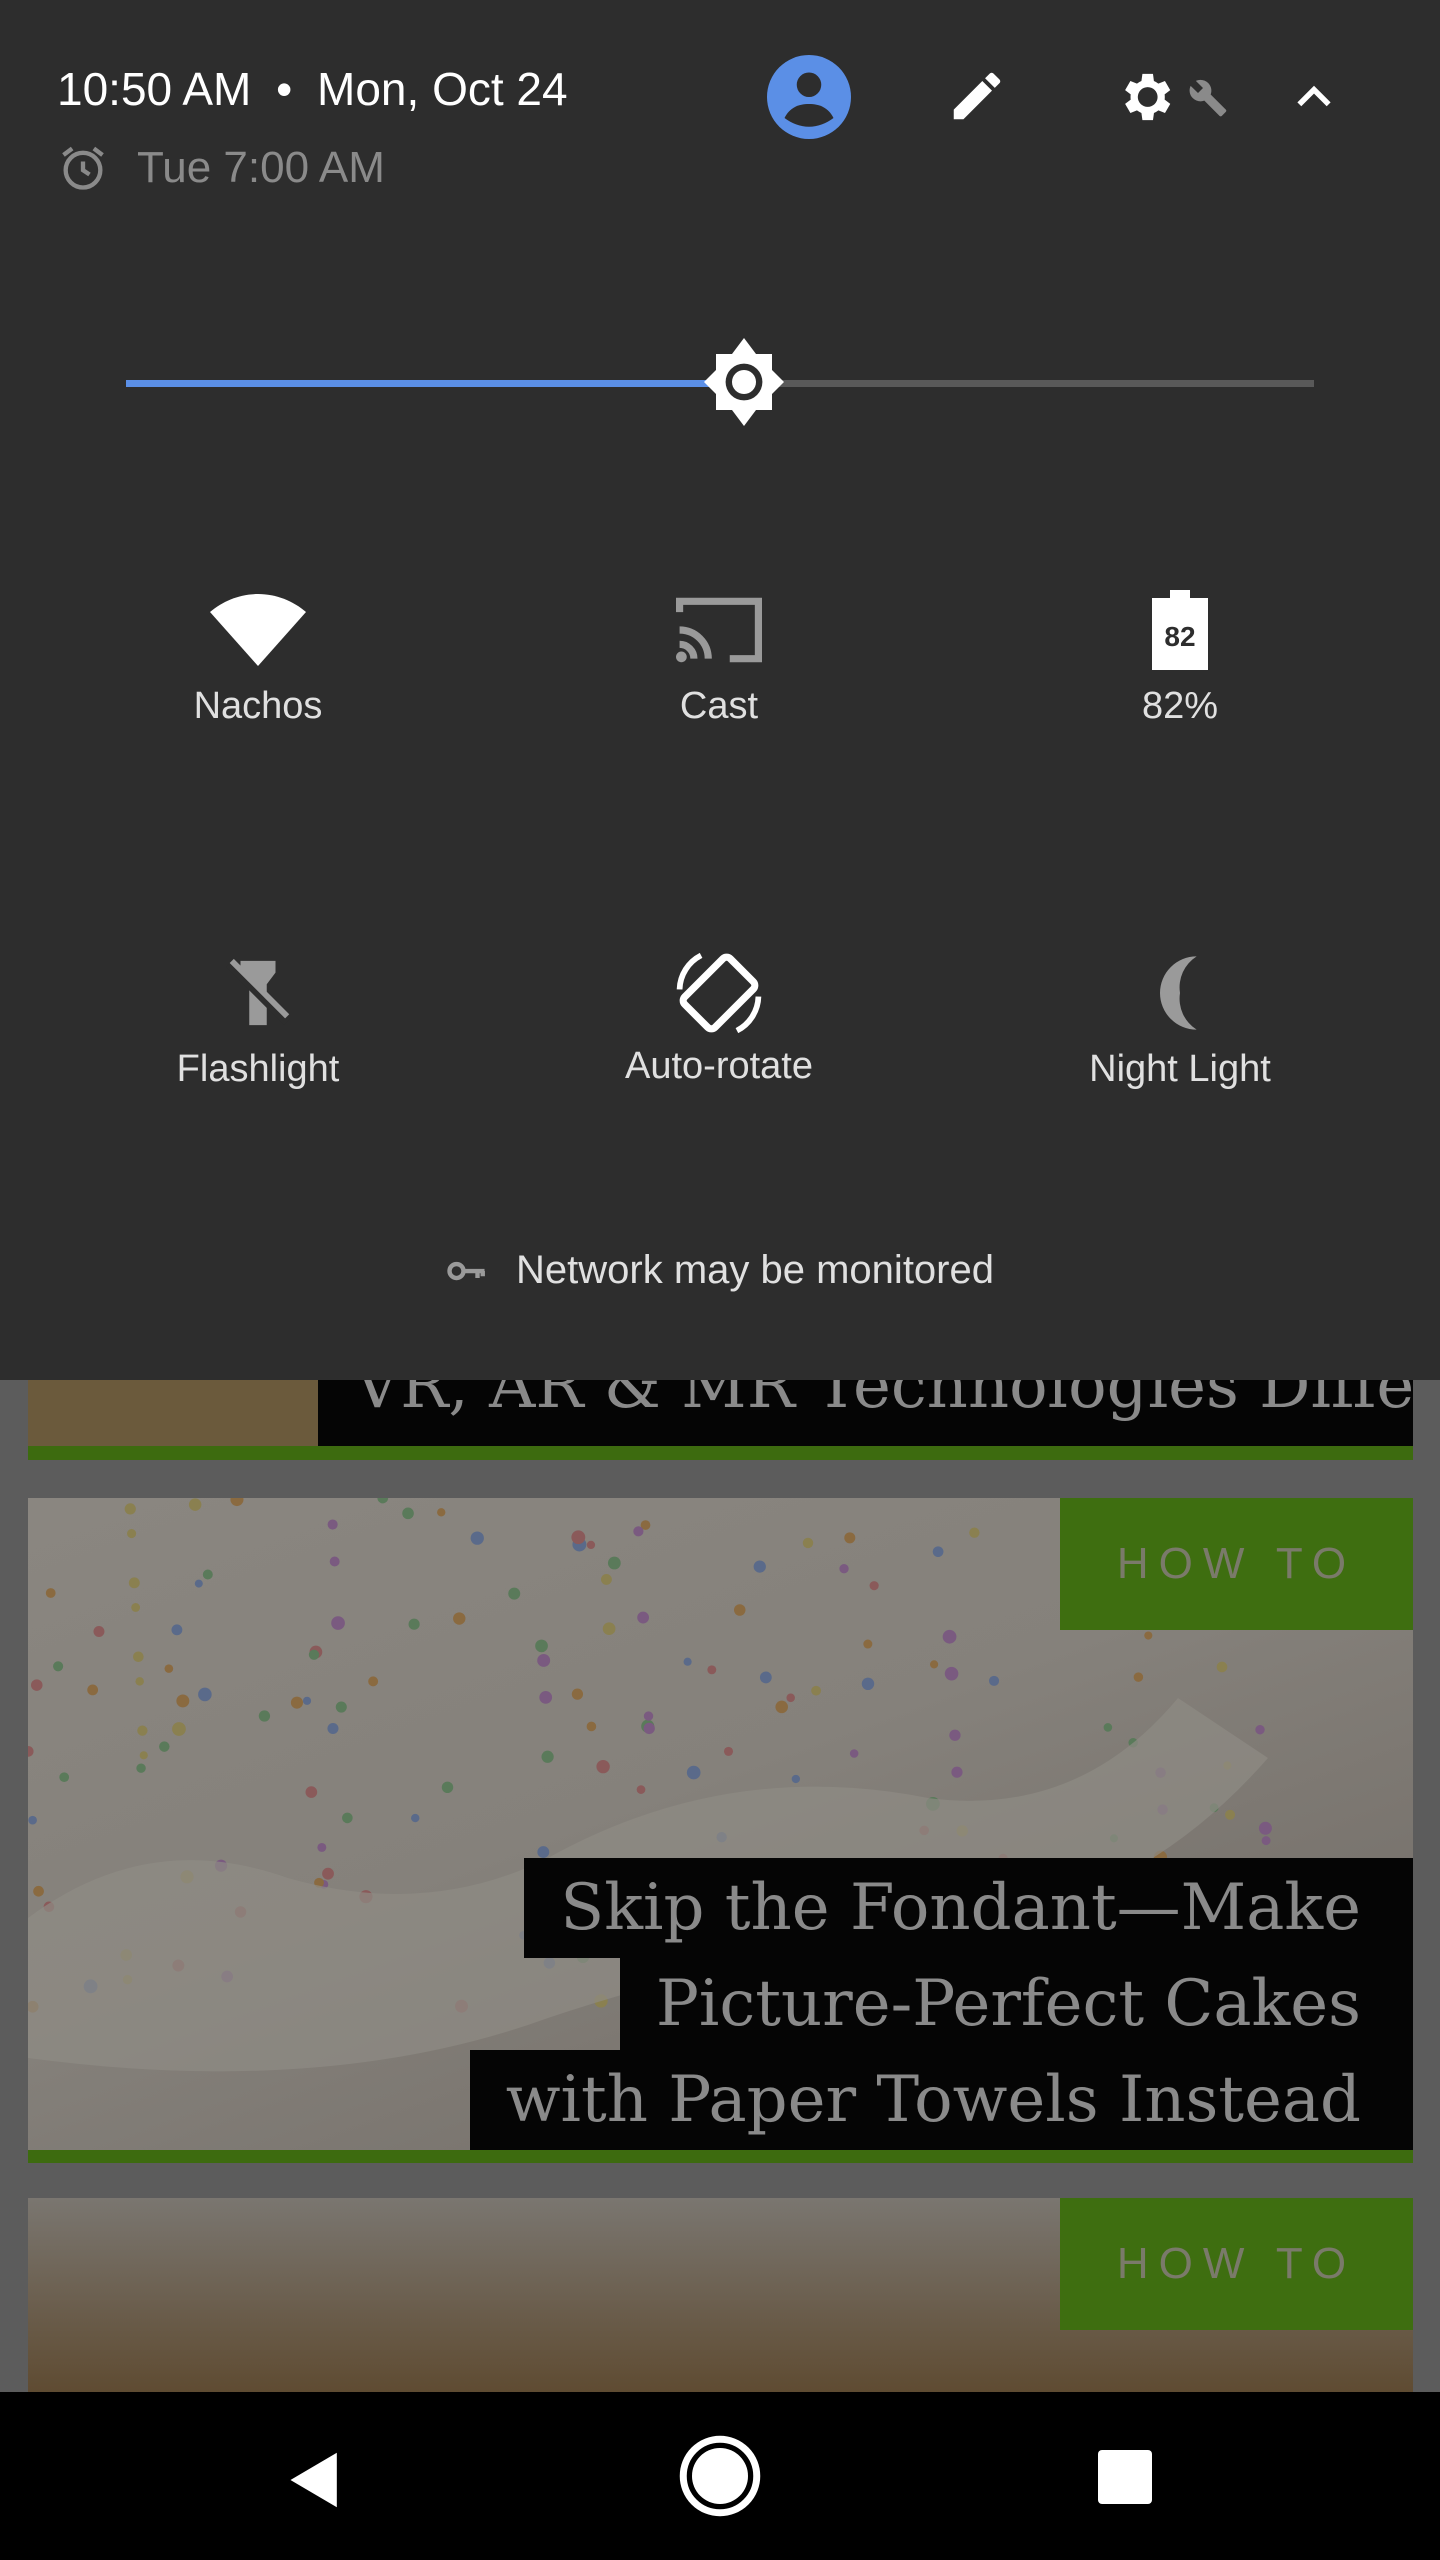  Describe the element at coordinates (1179, 636) in the screenshot. I see `battery-level-text: 82` at that location.